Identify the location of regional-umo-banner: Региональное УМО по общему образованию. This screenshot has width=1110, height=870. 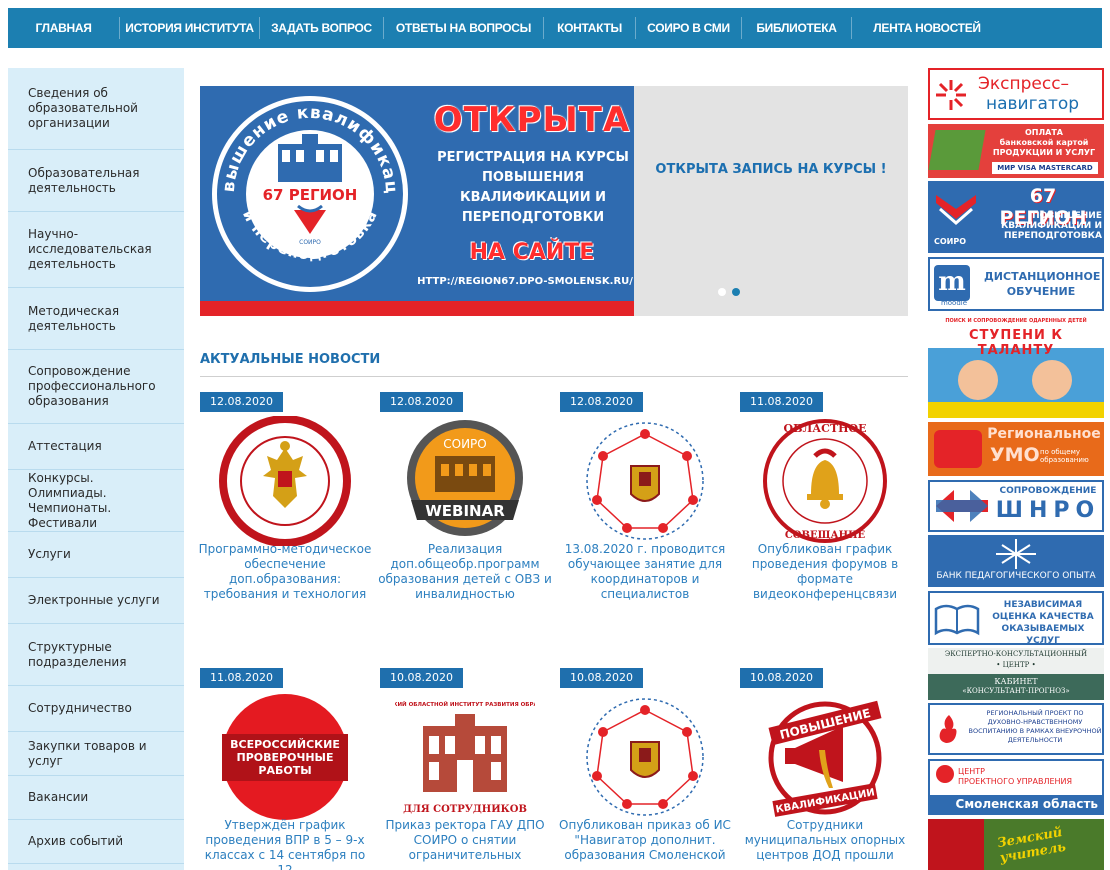
(1016, 449).